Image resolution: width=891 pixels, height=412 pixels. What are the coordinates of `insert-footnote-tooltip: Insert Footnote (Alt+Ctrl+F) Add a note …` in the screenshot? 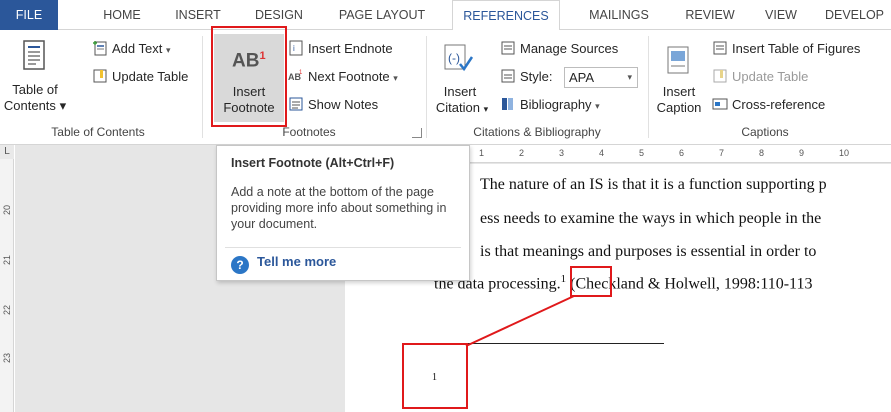 It's located at (343, 213).